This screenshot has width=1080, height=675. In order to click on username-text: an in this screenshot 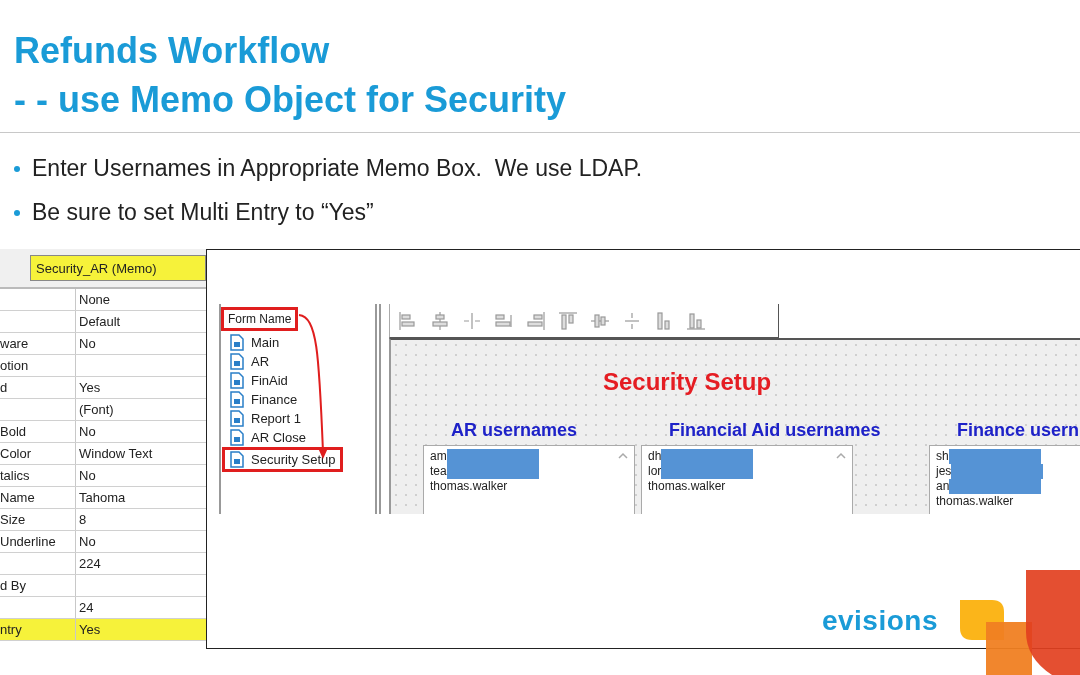, I will do `click(943, 486)`.